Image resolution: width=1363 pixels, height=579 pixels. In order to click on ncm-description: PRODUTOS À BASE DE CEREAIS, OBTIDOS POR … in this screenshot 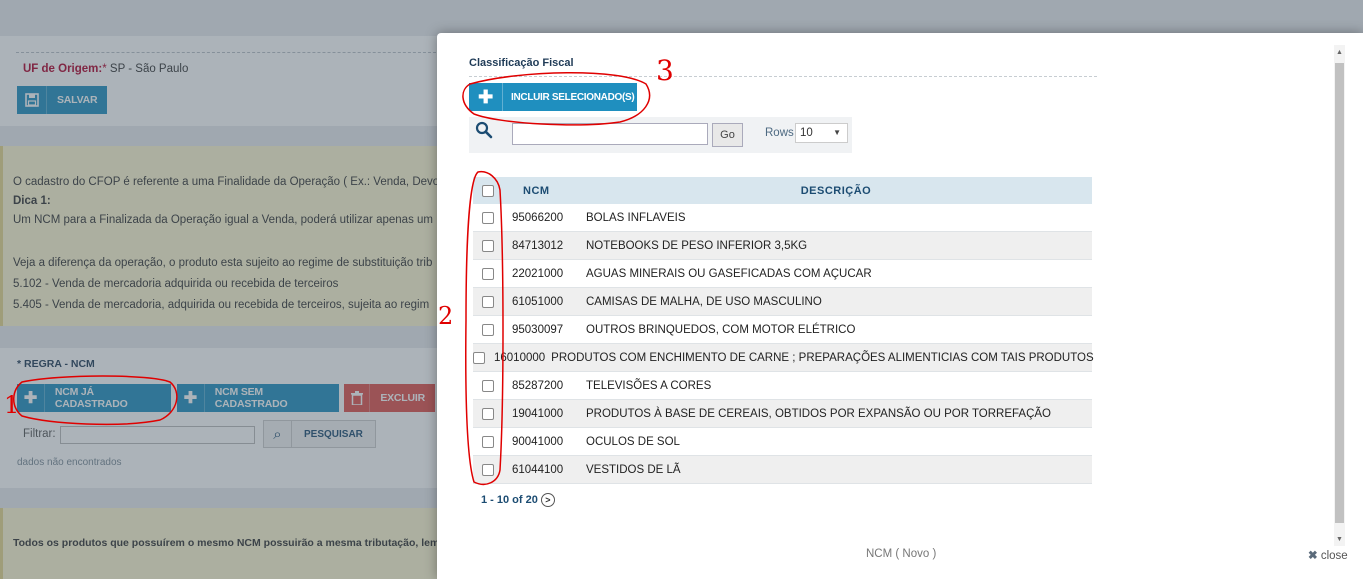, I will do `click(819, 413)`.